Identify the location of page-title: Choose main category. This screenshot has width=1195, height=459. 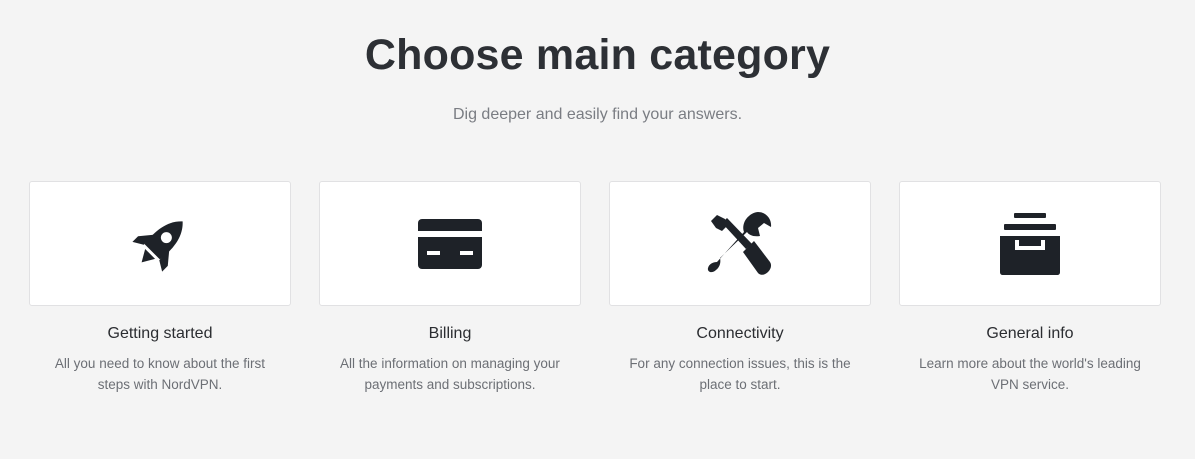
(597, 55).